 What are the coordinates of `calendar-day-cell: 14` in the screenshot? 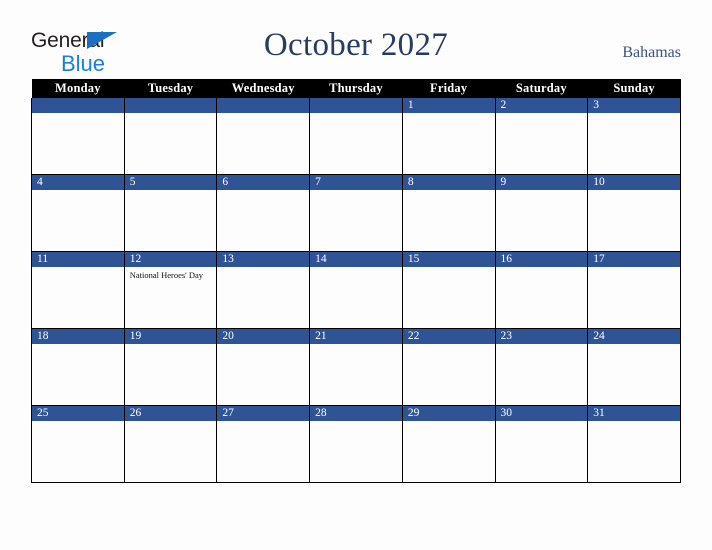 It's located at (356, 290).